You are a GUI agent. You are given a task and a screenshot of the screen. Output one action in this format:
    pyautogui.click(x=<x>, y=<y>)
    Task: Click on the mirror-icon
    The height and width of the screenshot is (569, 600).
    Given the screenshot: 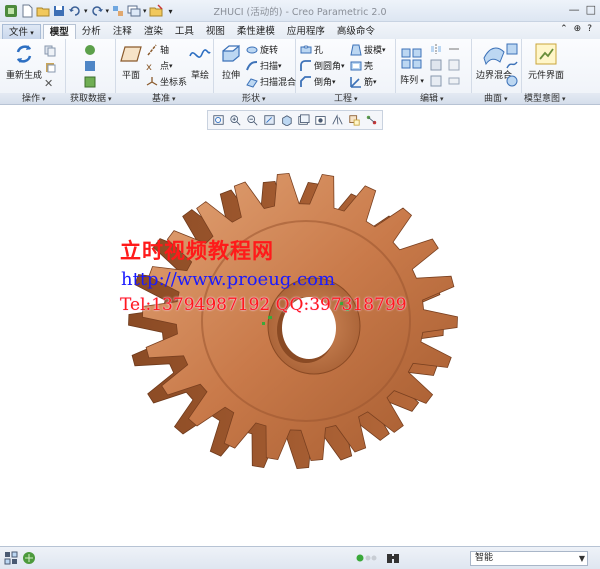 What is the action you would take?
    pyautogui.click(x=437, y=49)
    